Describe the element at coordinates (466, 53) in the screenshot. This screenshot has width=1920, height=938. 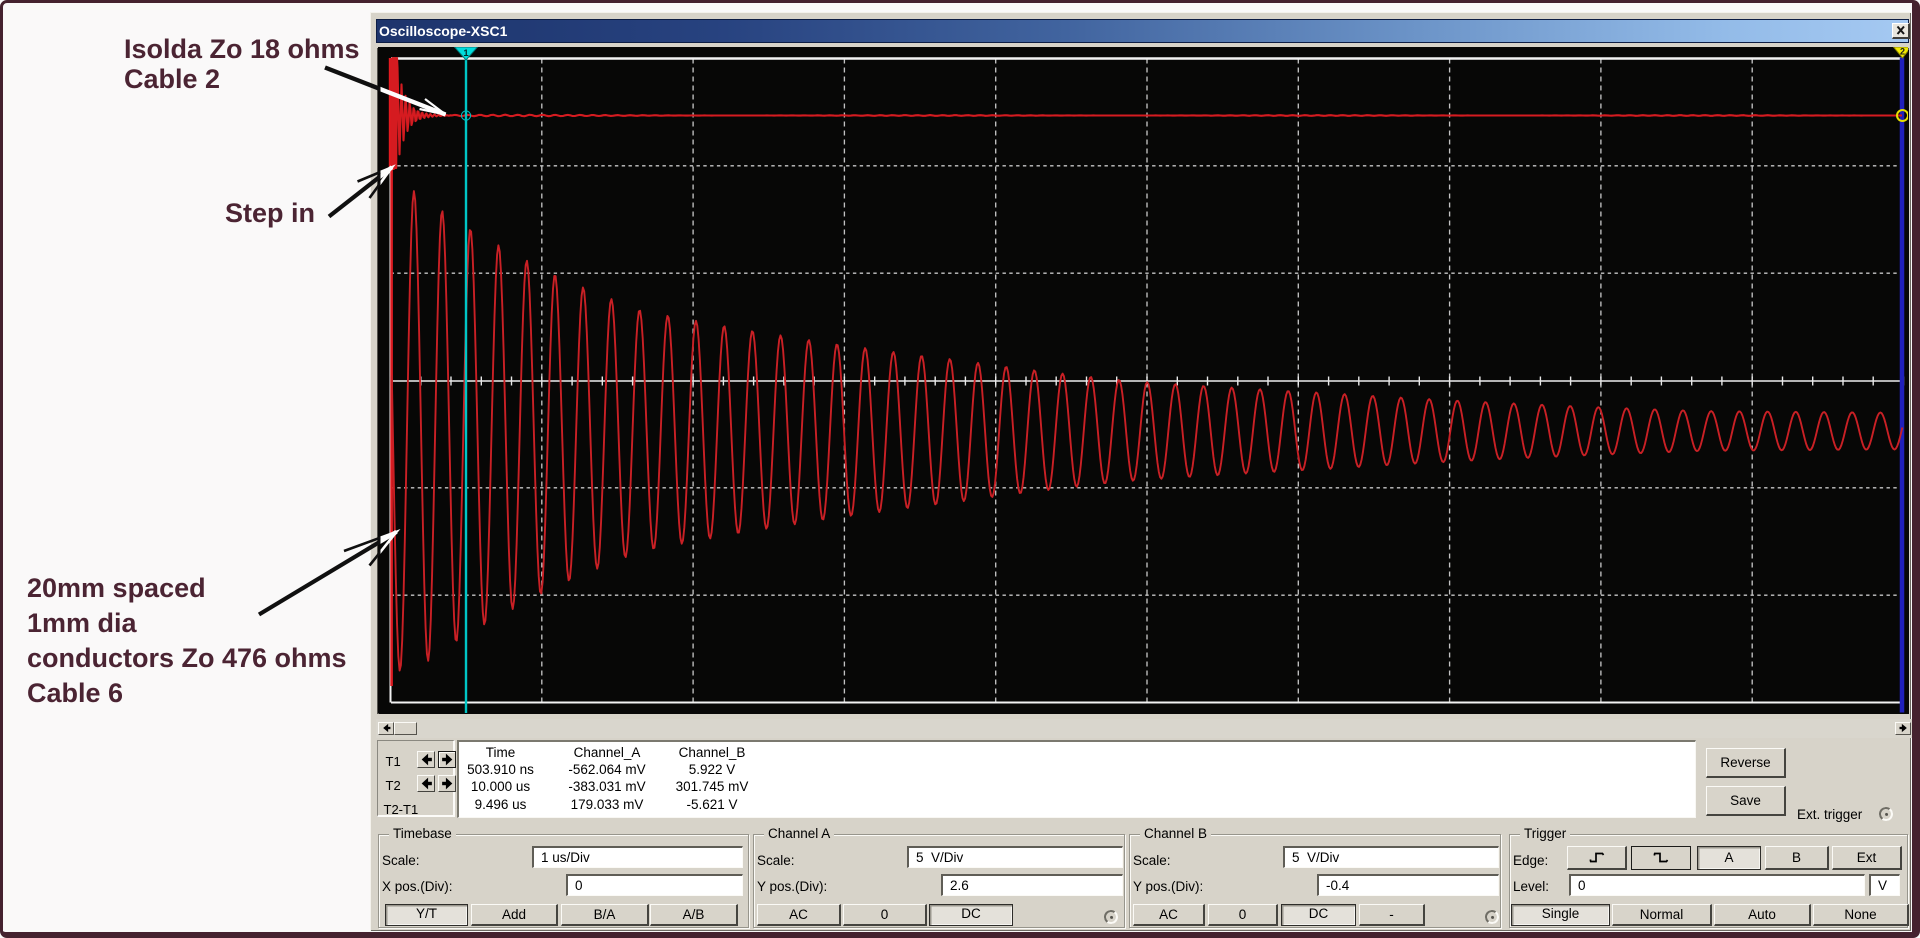
I see `svg-text: 1` at that location.